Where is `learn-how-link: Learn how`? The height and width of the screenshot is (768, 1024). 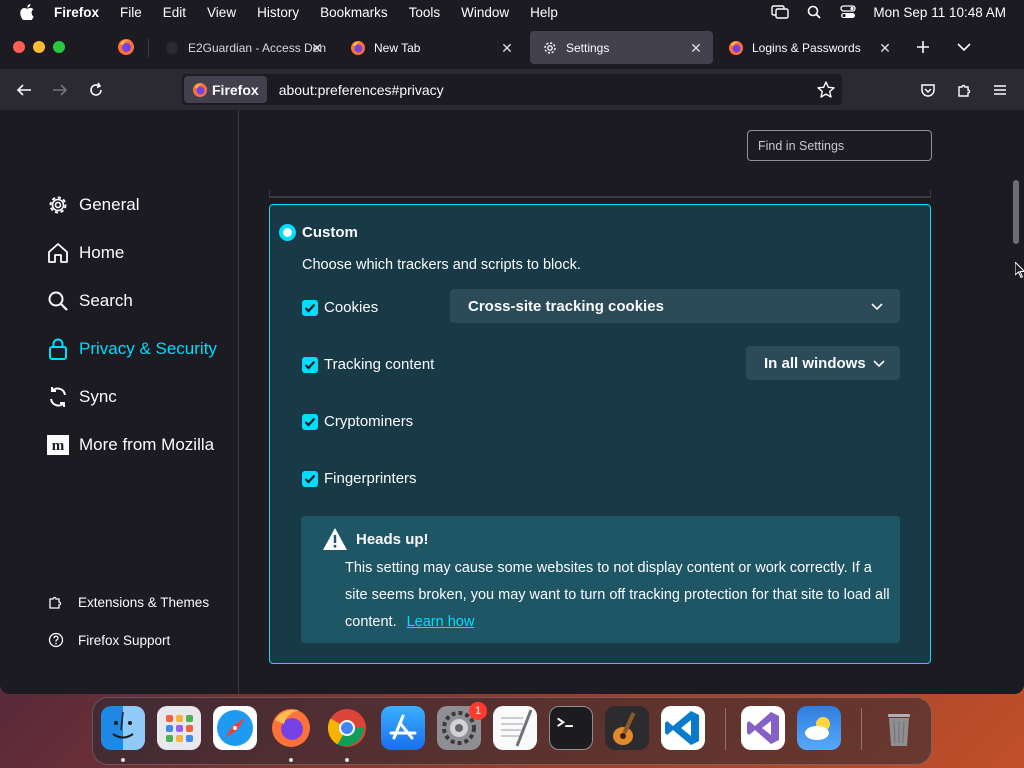 learn-how-link: Learn how is located at coordinates (441, 622).